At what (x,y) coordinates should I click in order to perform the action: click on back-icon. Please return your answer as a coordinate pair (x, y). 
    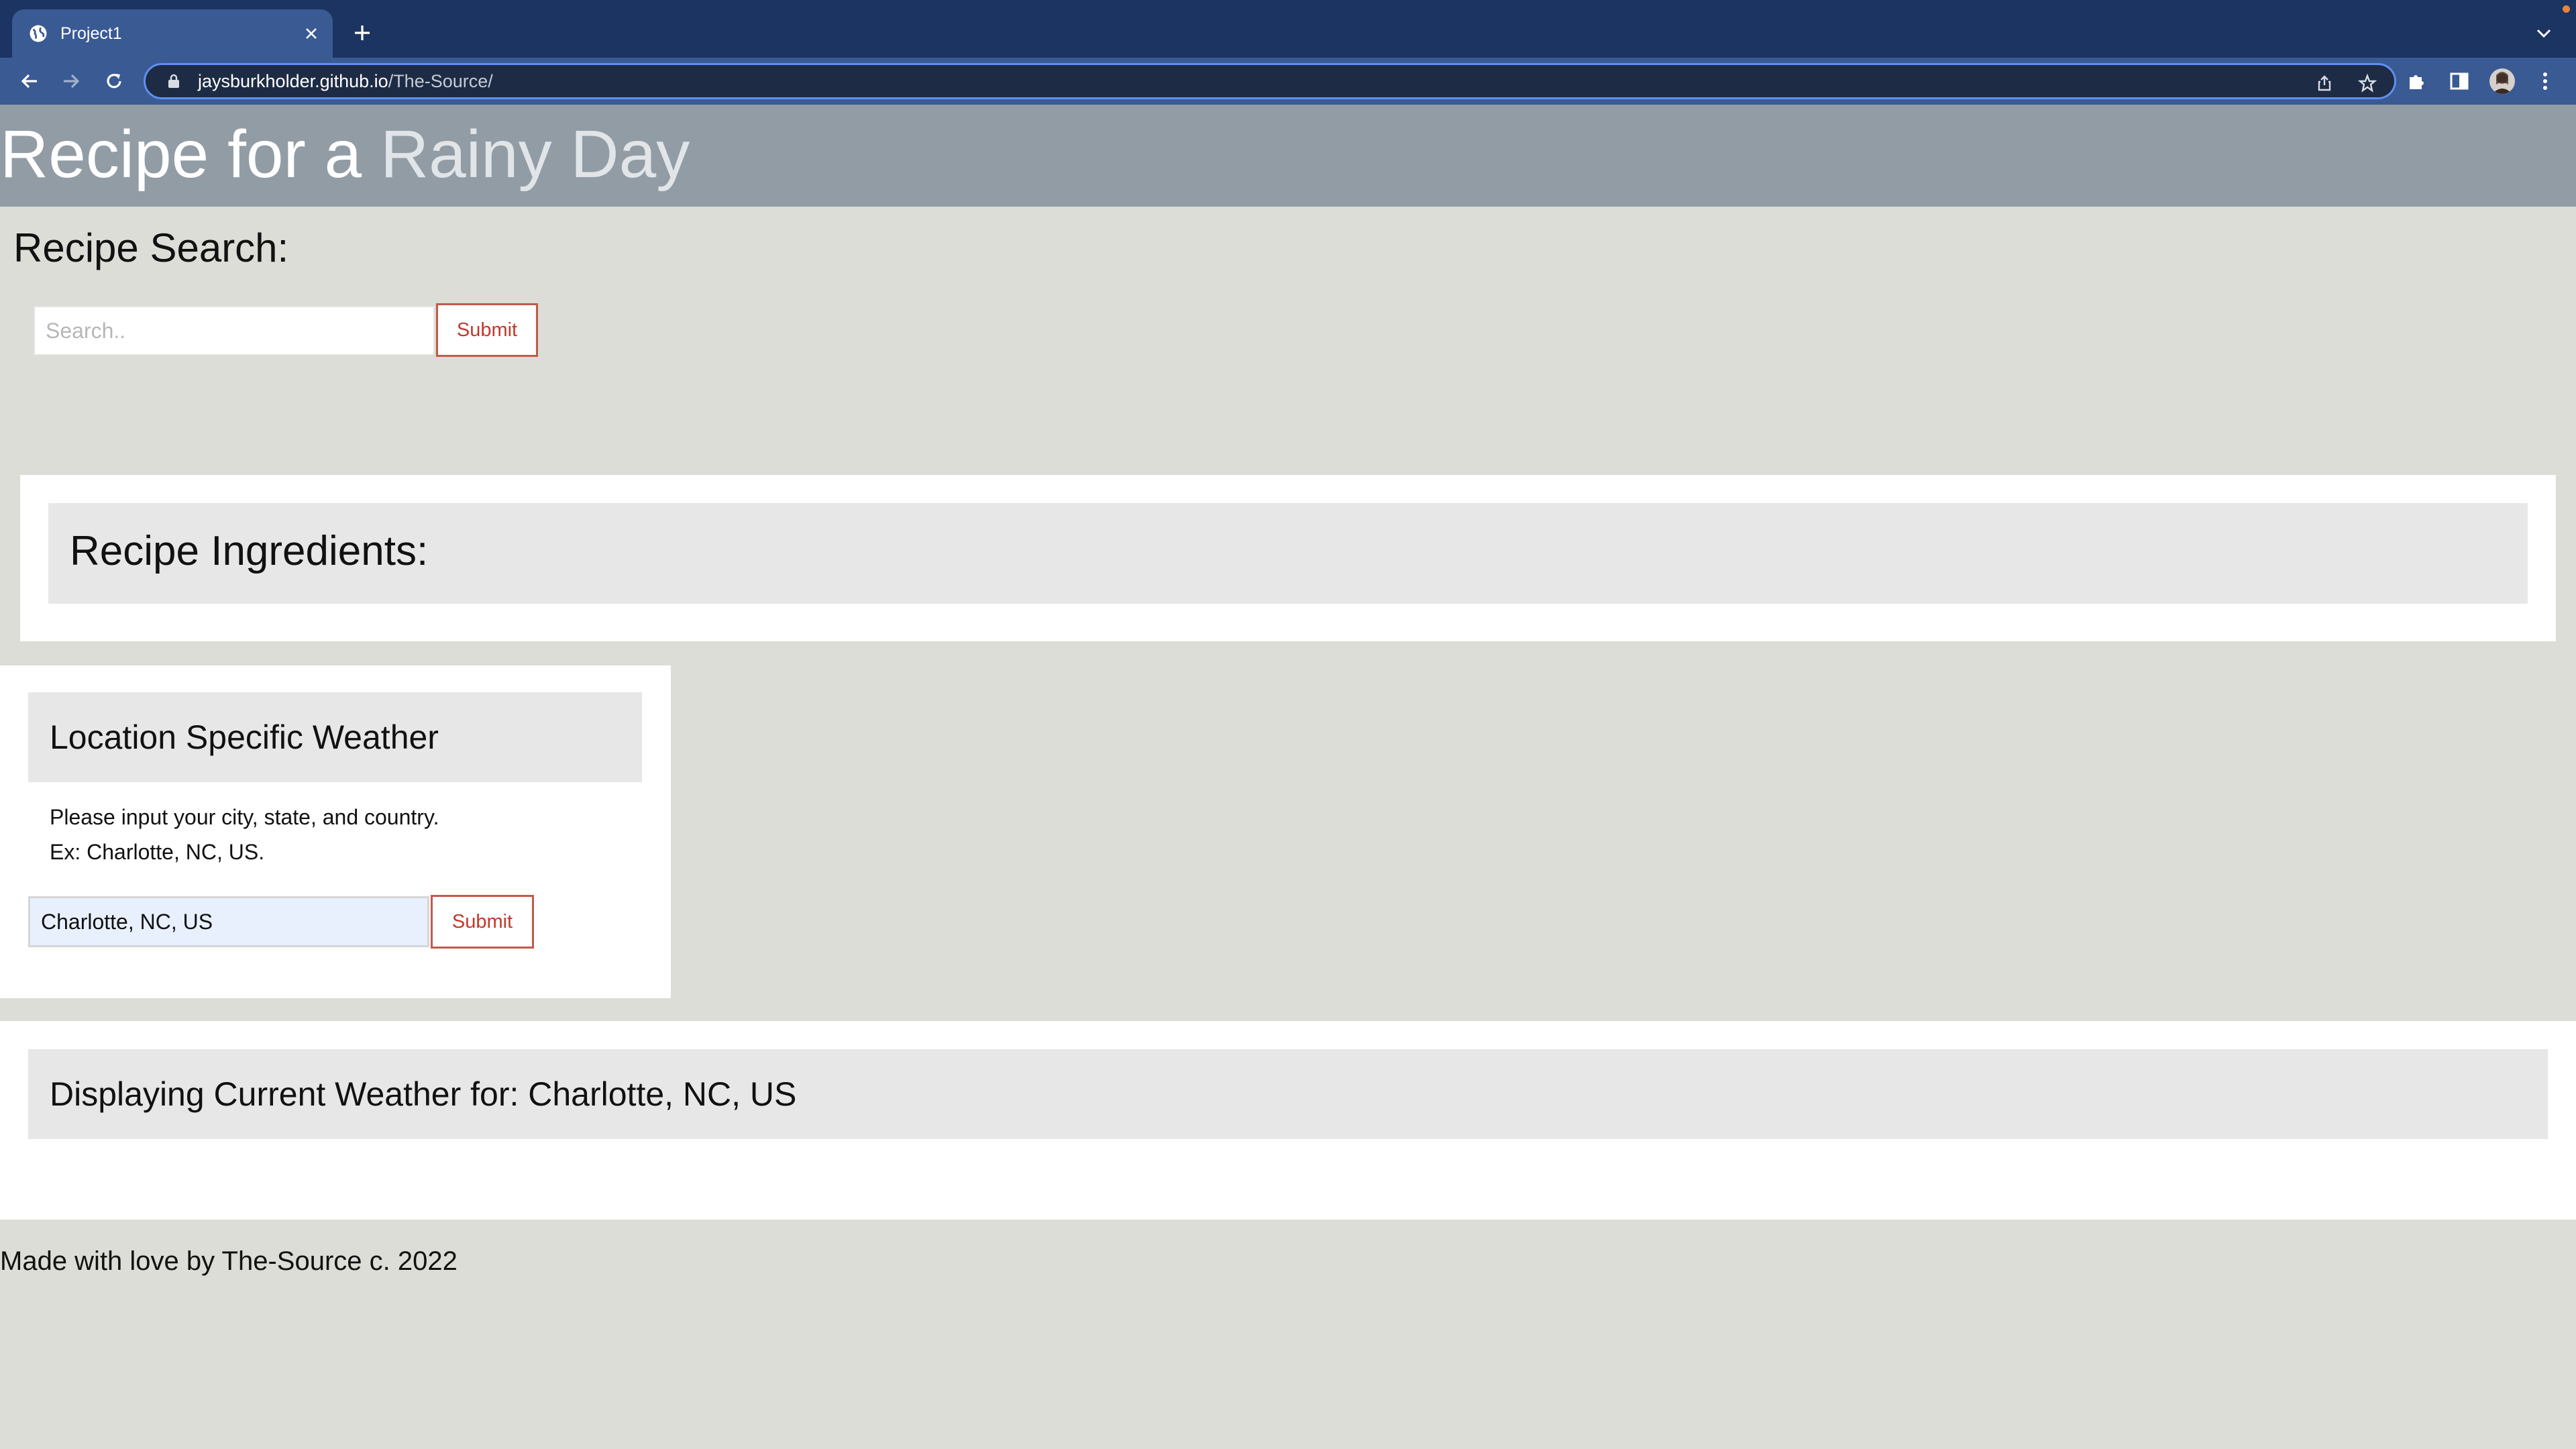
    Looking at the image, I should click on (29, 81).